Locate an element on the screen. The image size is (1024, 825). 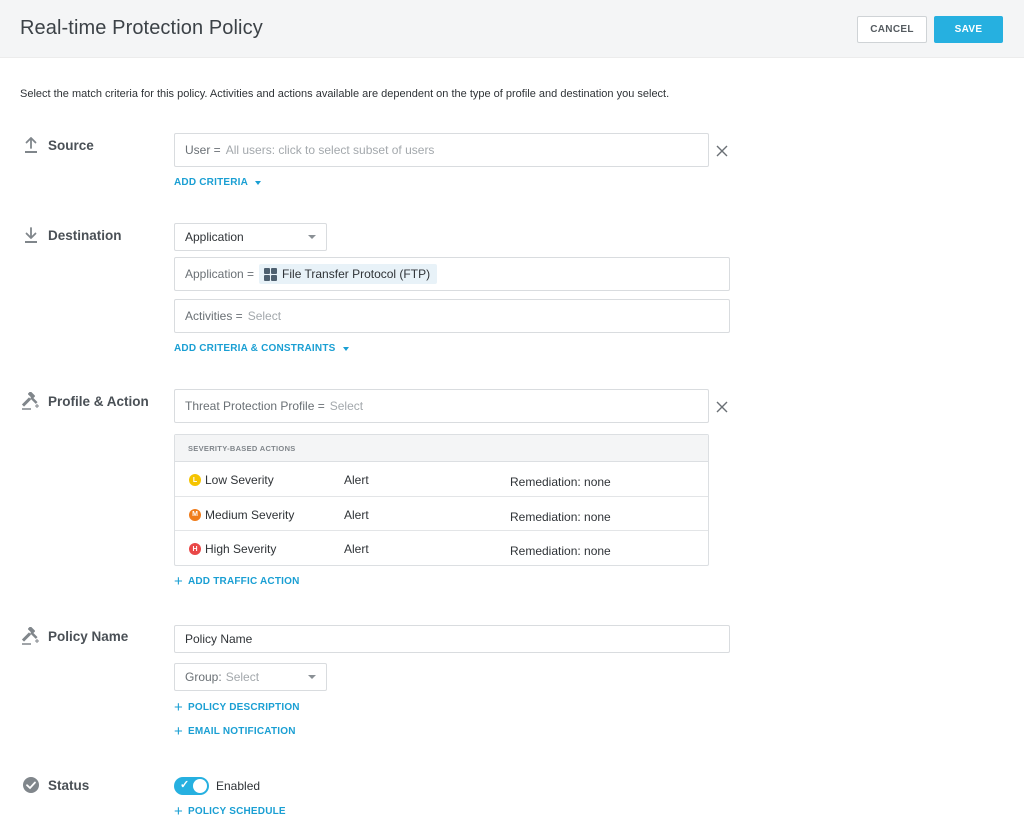
activities-field-placeholder: Select is located at coordinates (264, 316).